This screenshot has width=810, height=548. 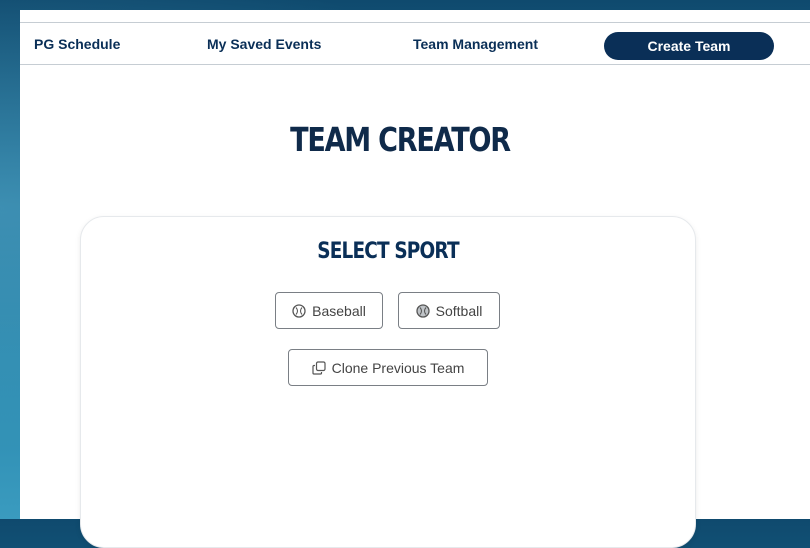 I want to click on nav-team-management: Team Management, so click(x=475, y=44).